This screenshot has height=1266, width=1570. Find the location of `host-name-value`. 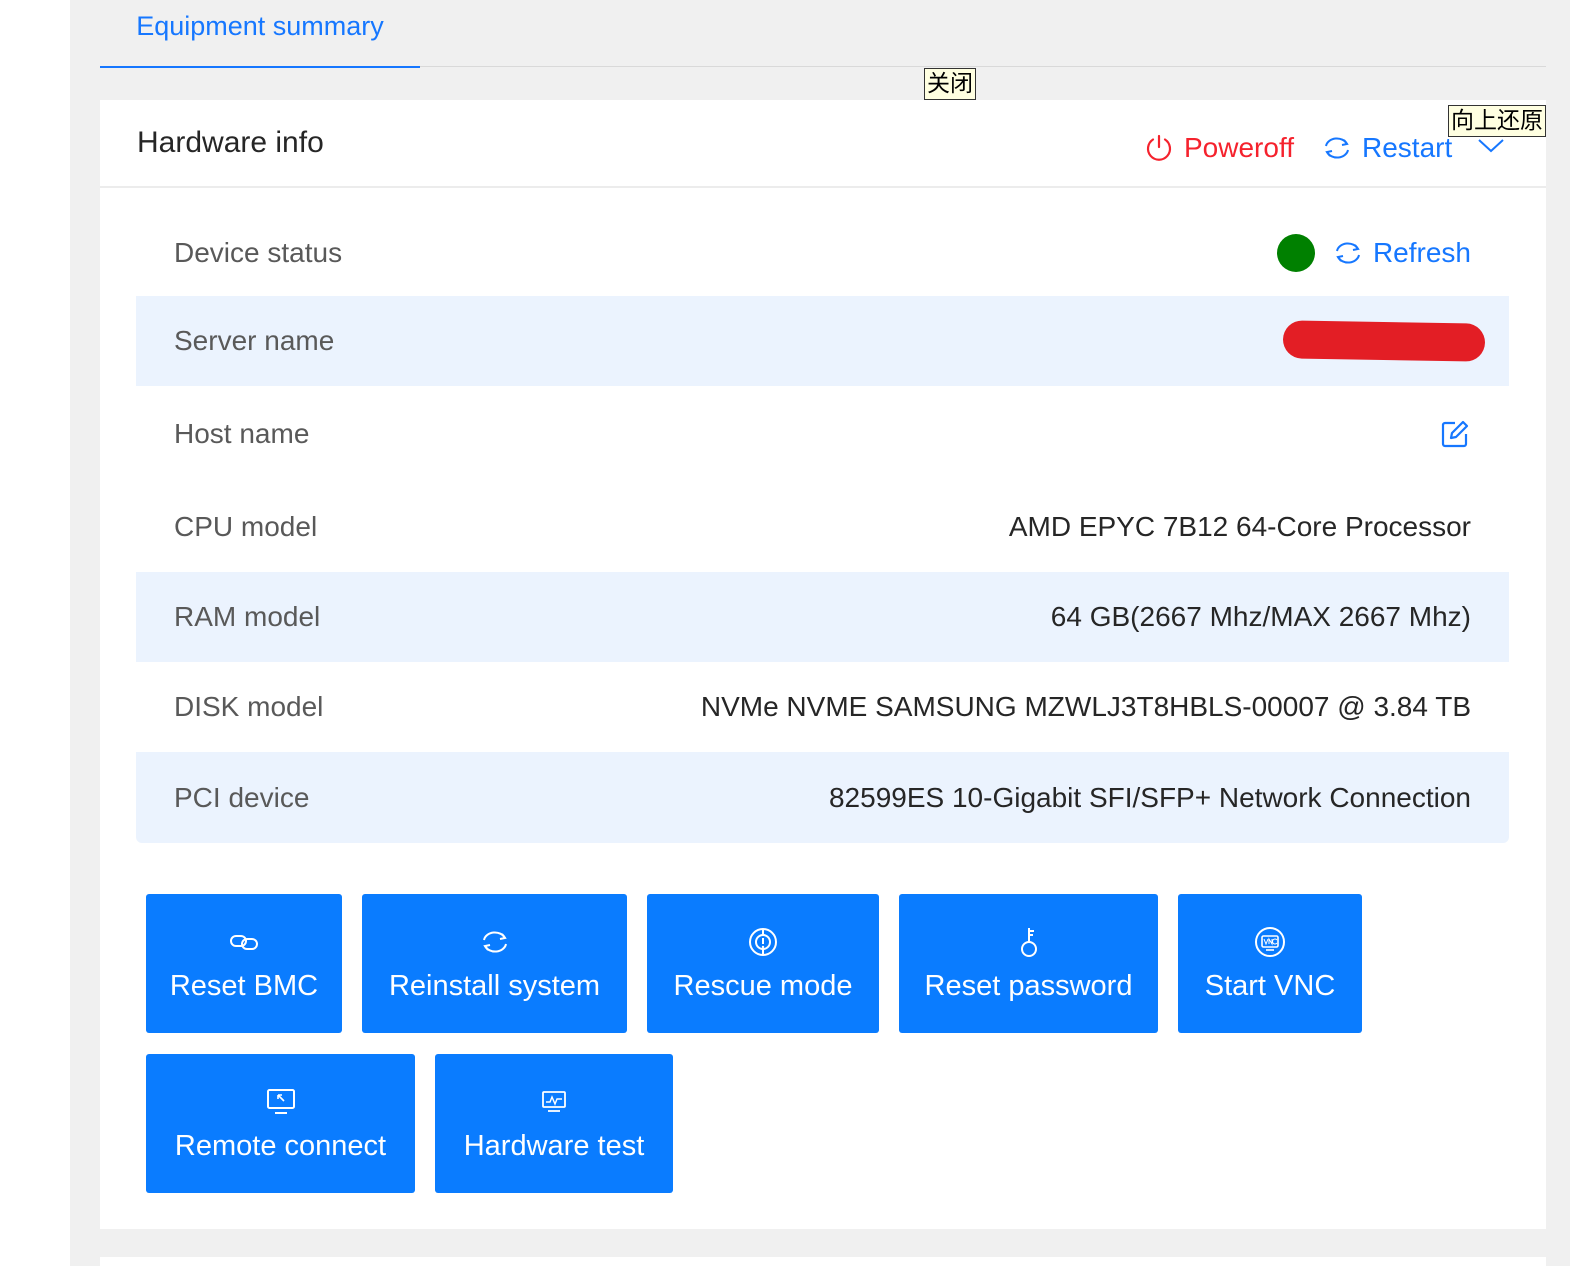

host-name-value is located at coordinates (1455, 434).